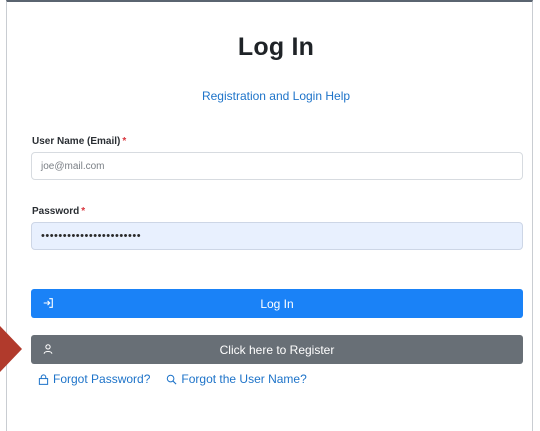  Describe the element at coordinates (277, 236) in the screenshot. I see `password-field: •••••••••••••••••••••••` at that location.